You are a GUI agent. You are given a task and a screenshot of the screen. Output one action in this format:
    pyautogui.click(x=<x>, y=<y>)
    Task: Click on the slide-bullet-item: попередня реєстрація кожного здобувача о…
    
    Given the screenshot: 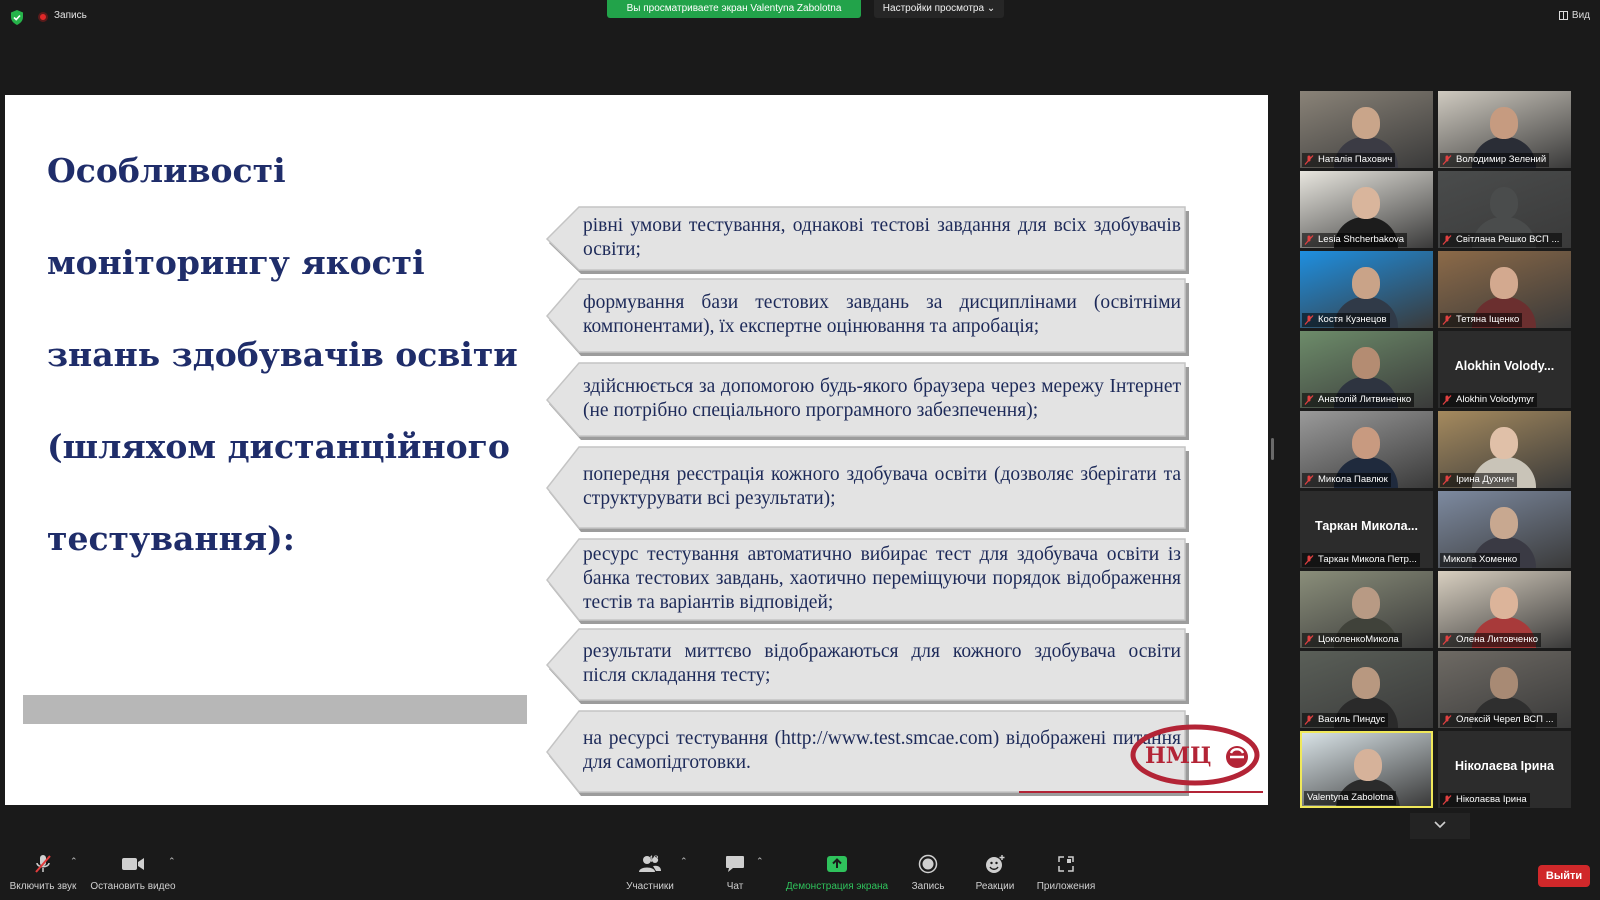 What is the action you would take?
    pyautogui.click(x=868, y=489)
    